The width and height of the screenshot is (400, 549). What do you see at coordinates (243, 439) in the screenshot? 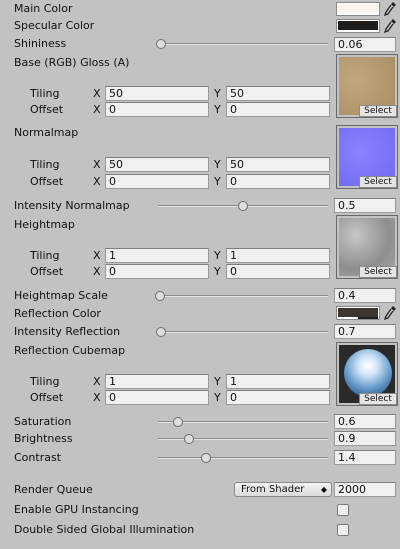
I see `brightness-slider` at bounding box center [243, 439].